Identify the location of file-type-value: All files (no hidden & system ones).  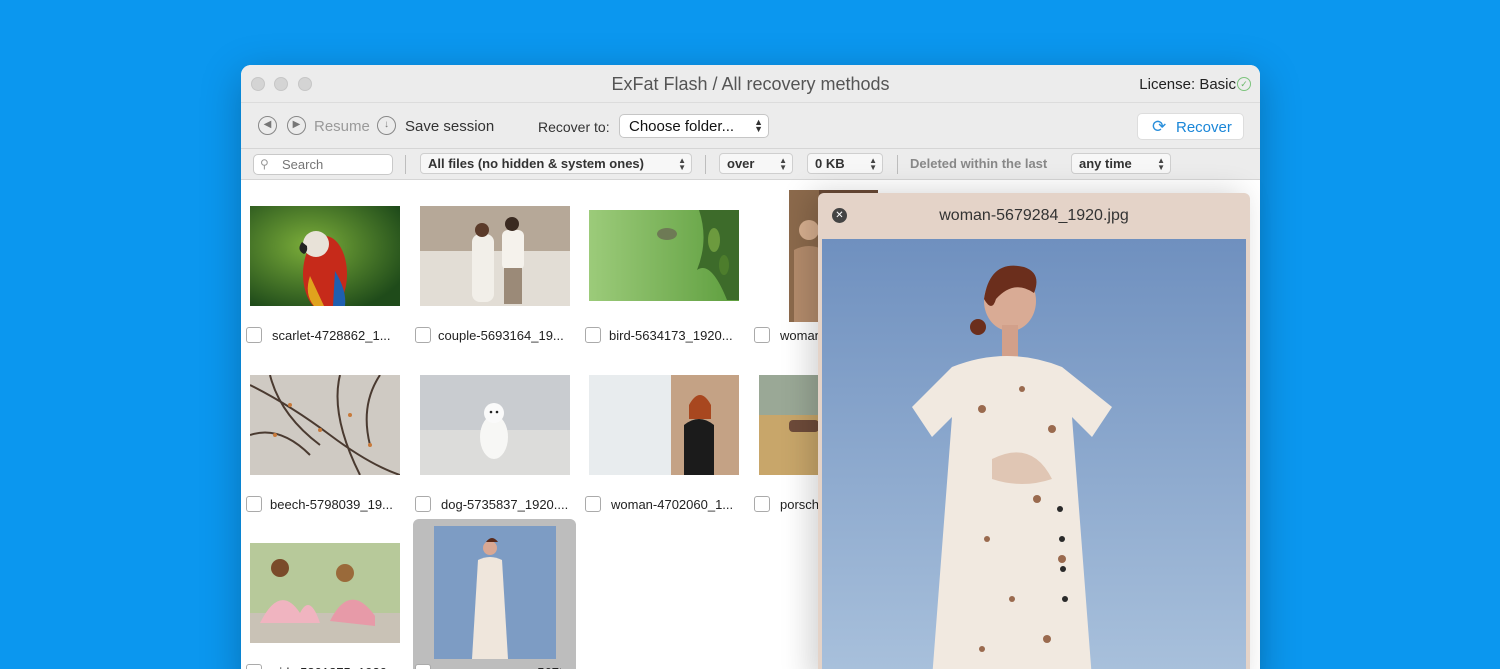
(536, 163).